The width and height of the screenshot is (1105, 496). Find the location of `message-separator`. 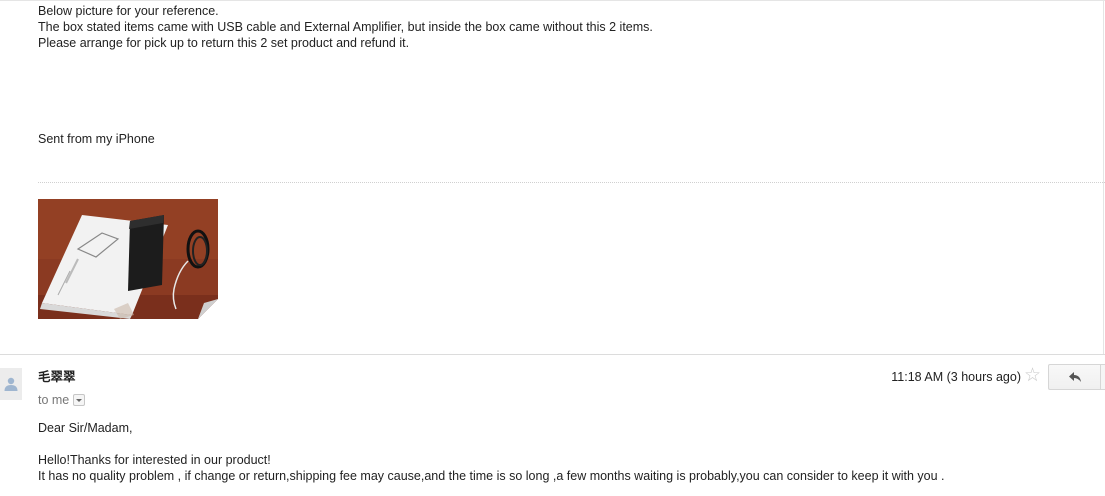

message-separator is located at coordinates (552, 354).